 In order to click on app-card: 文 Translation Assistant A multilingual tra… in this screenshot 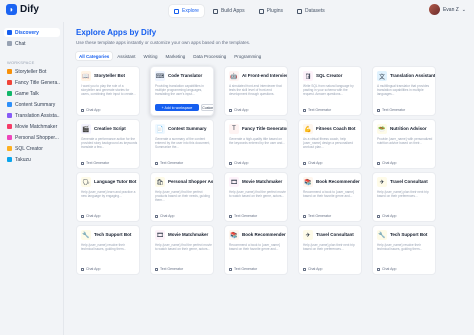, I will do `click(404, 91)`.